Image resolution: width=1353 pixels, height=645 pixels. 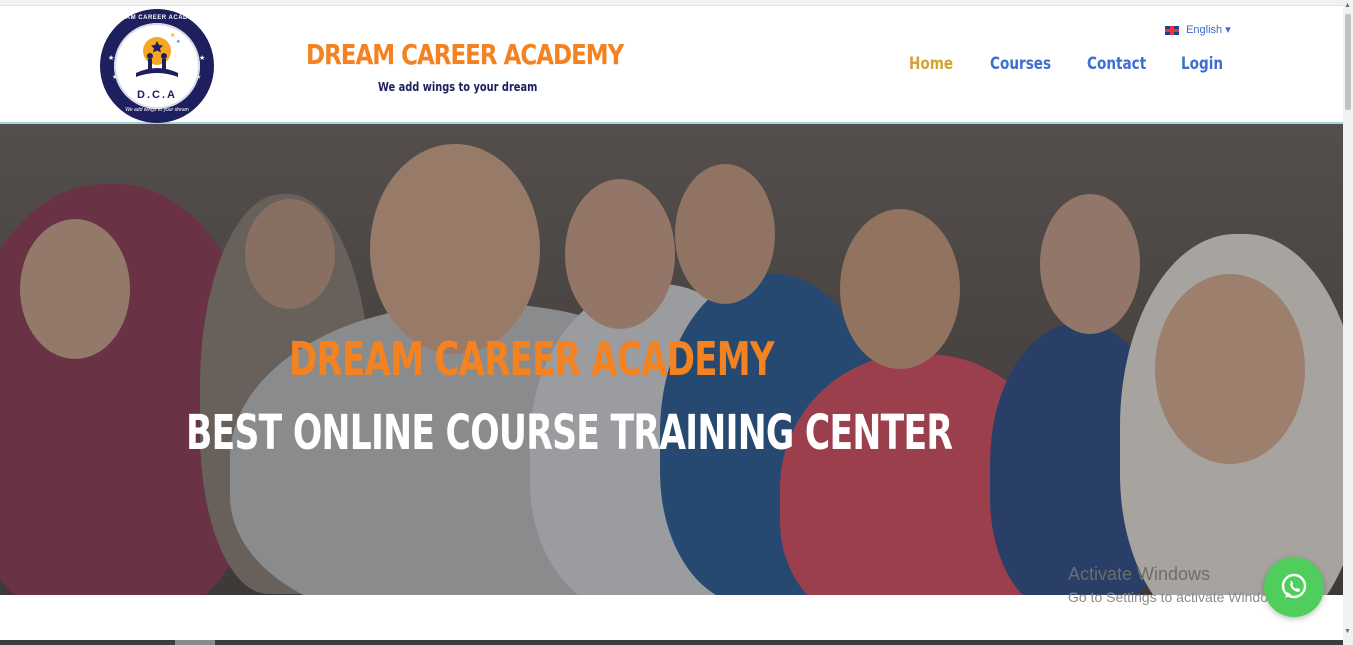 I want to click on whatsapp-icon, so click(x=1294, y=586).